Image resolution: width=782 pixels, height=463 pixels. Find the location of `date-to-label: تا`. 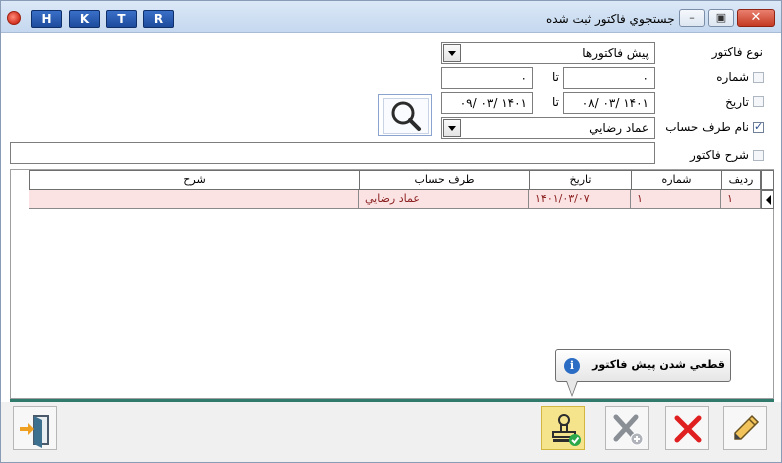

date-to-label: تا is located at coordinates (555, 102).